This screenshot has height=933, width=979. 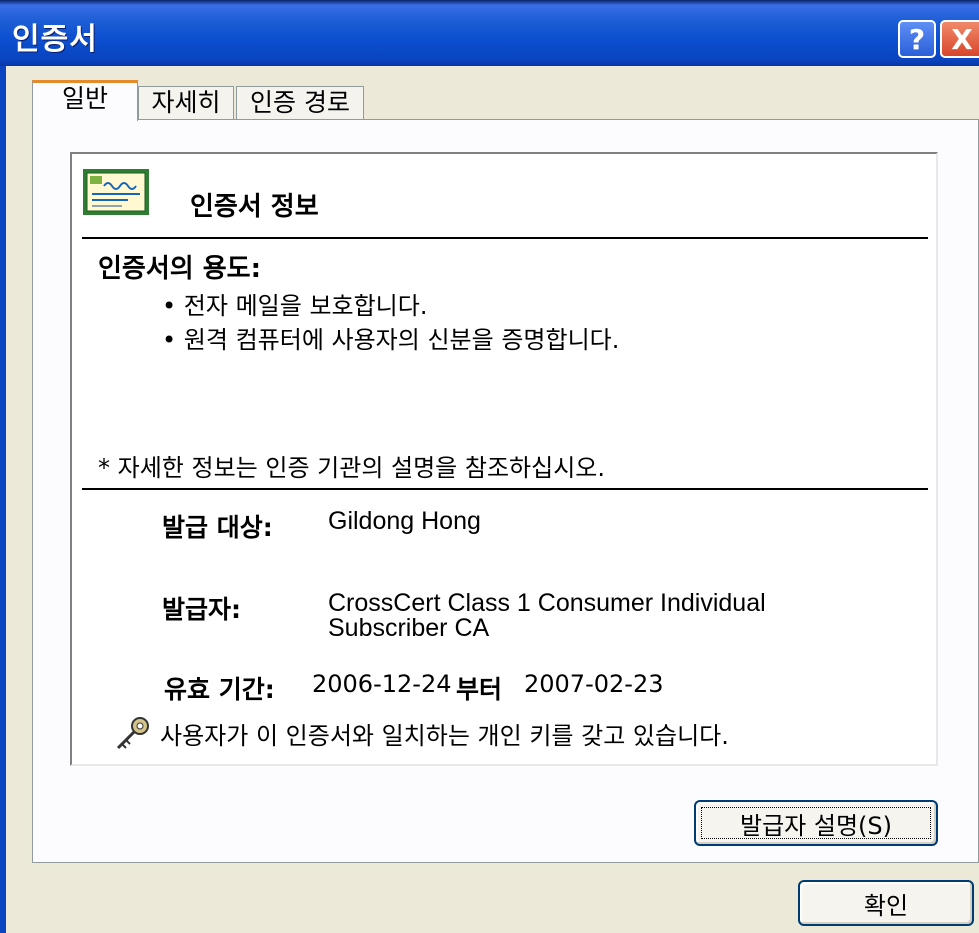 I want to click on issuer-label: 발급자:, so click(x=201, y=609).